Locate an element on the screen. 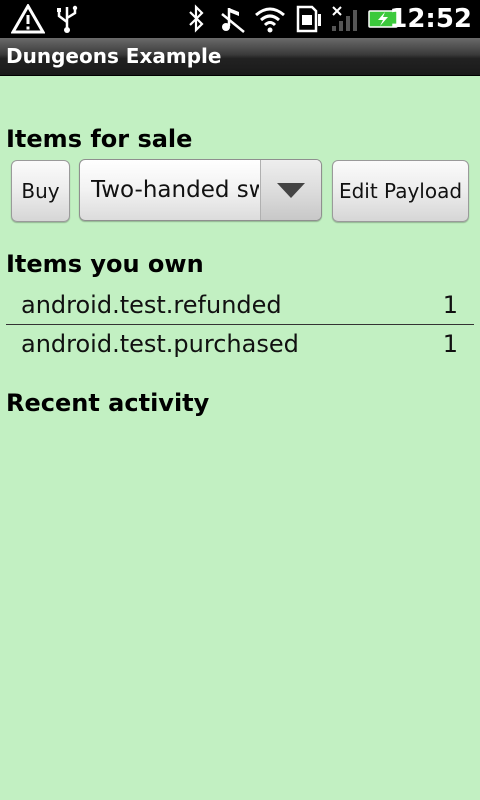 The height and width of the screenshot is (800, 480). items-you-own-header: Items you own is located at coordinates (105, 264).